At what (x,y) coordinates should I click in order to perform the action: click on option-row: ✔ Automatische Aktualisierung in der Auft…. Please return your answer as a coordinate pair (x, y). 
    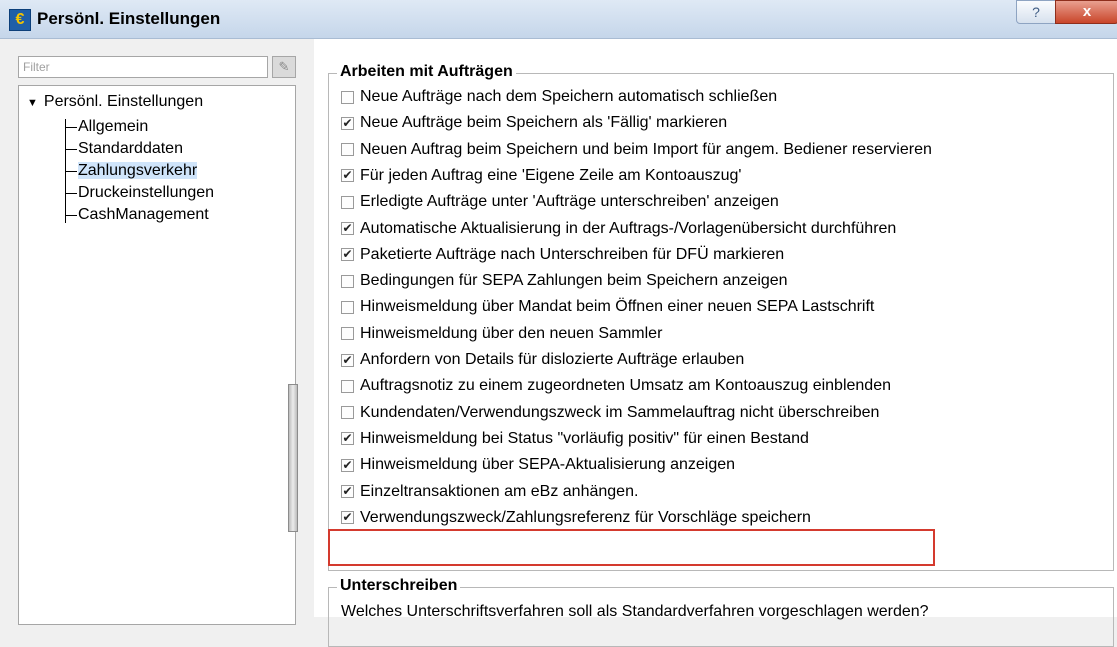
    Looking at the image, I should click on (618, 229).